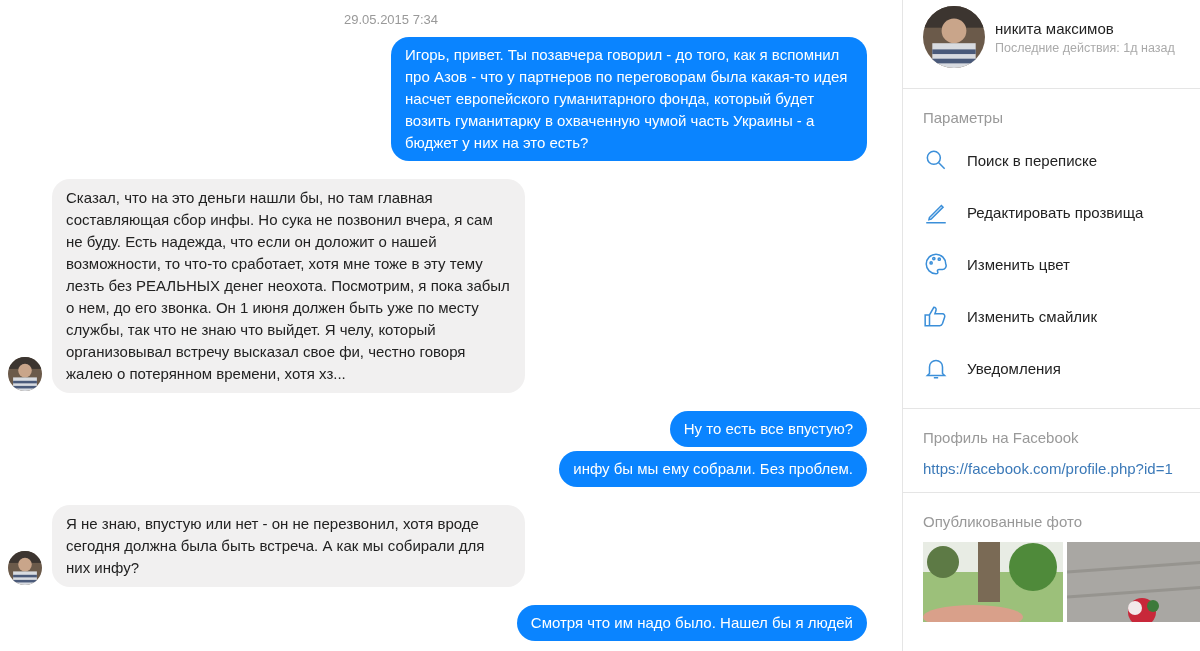 The height and width of the screenshot is (651, 1200). Describe the element at coordinates (391, 20) in the screenshot. I see `timestamp: 29.05.2015 7:34` at that location.